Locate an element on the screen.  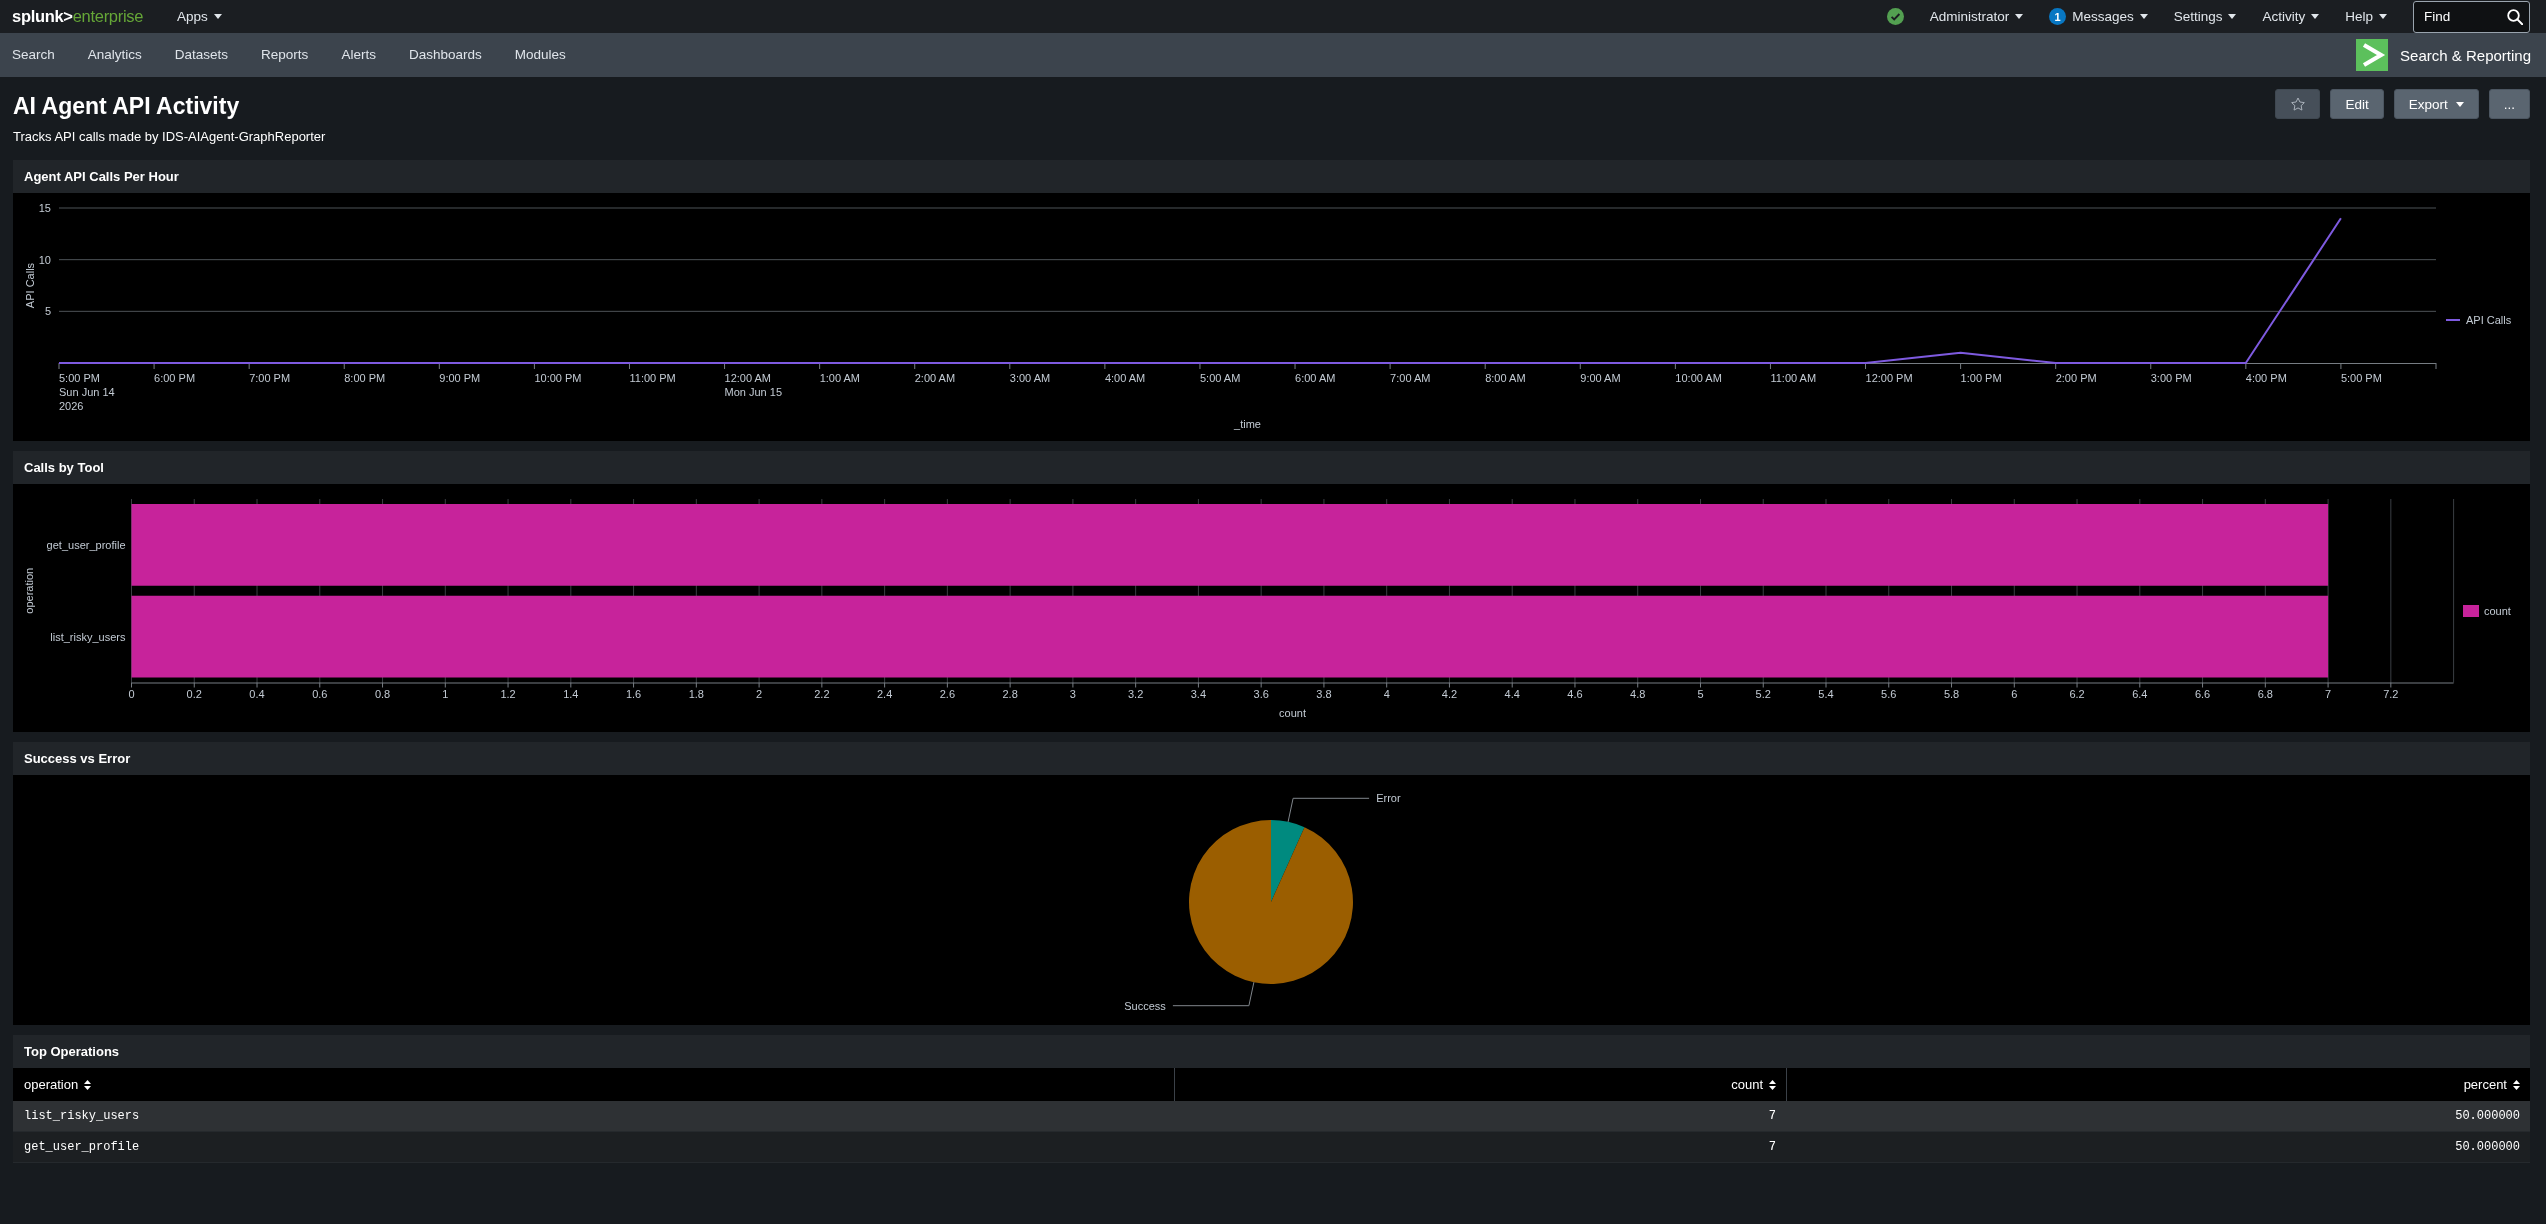
table-cell: get_user_profile is located at coordinates (593, 1147).